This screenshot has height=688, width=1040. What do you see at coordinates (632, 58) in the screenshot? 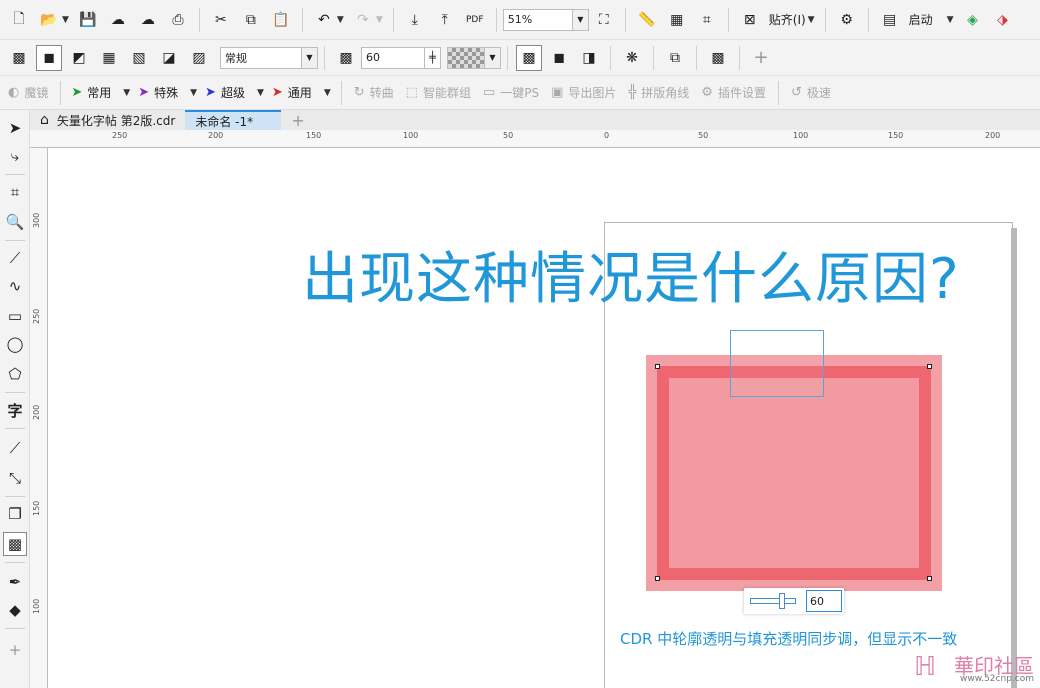
I see `freeze-transparency-icon: ❋` at bounding box center [632, 58].